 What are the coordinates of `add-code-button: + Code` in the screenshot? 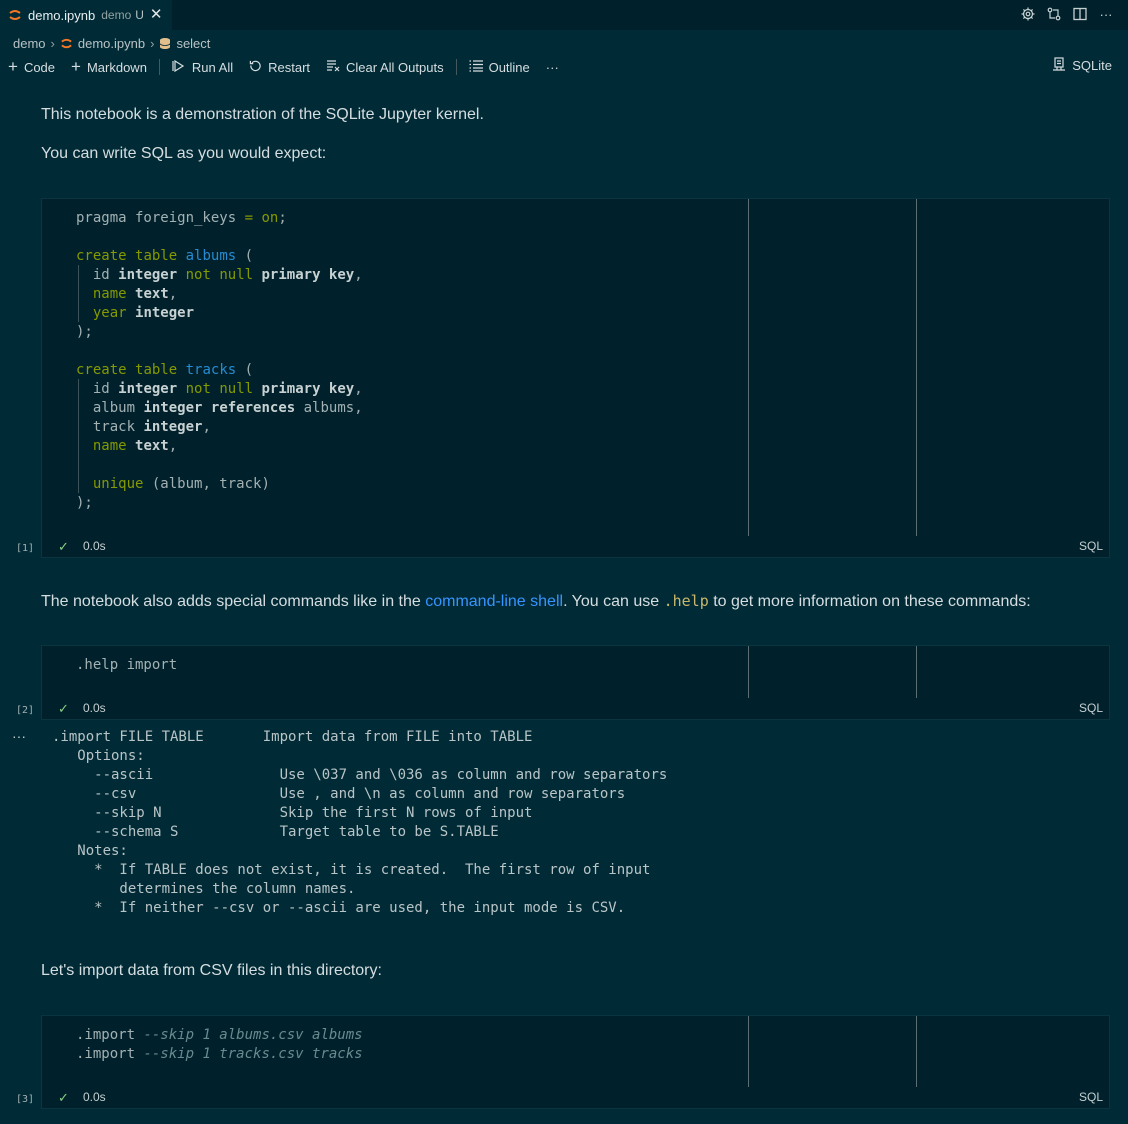 It's located at (32, 66).